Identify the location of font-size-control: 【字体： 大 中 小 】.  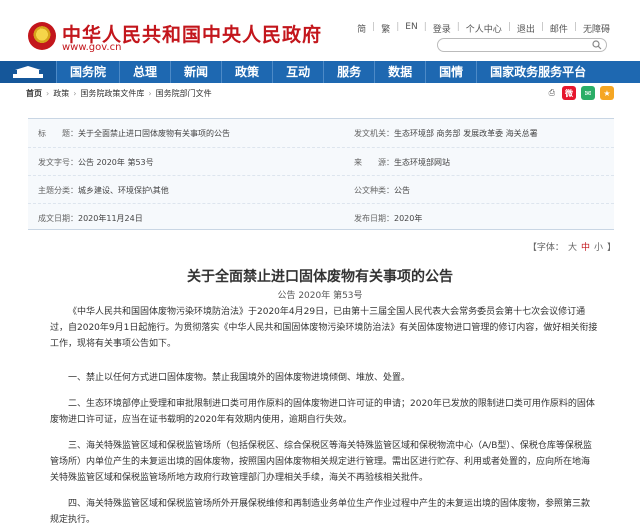
(572, 246).